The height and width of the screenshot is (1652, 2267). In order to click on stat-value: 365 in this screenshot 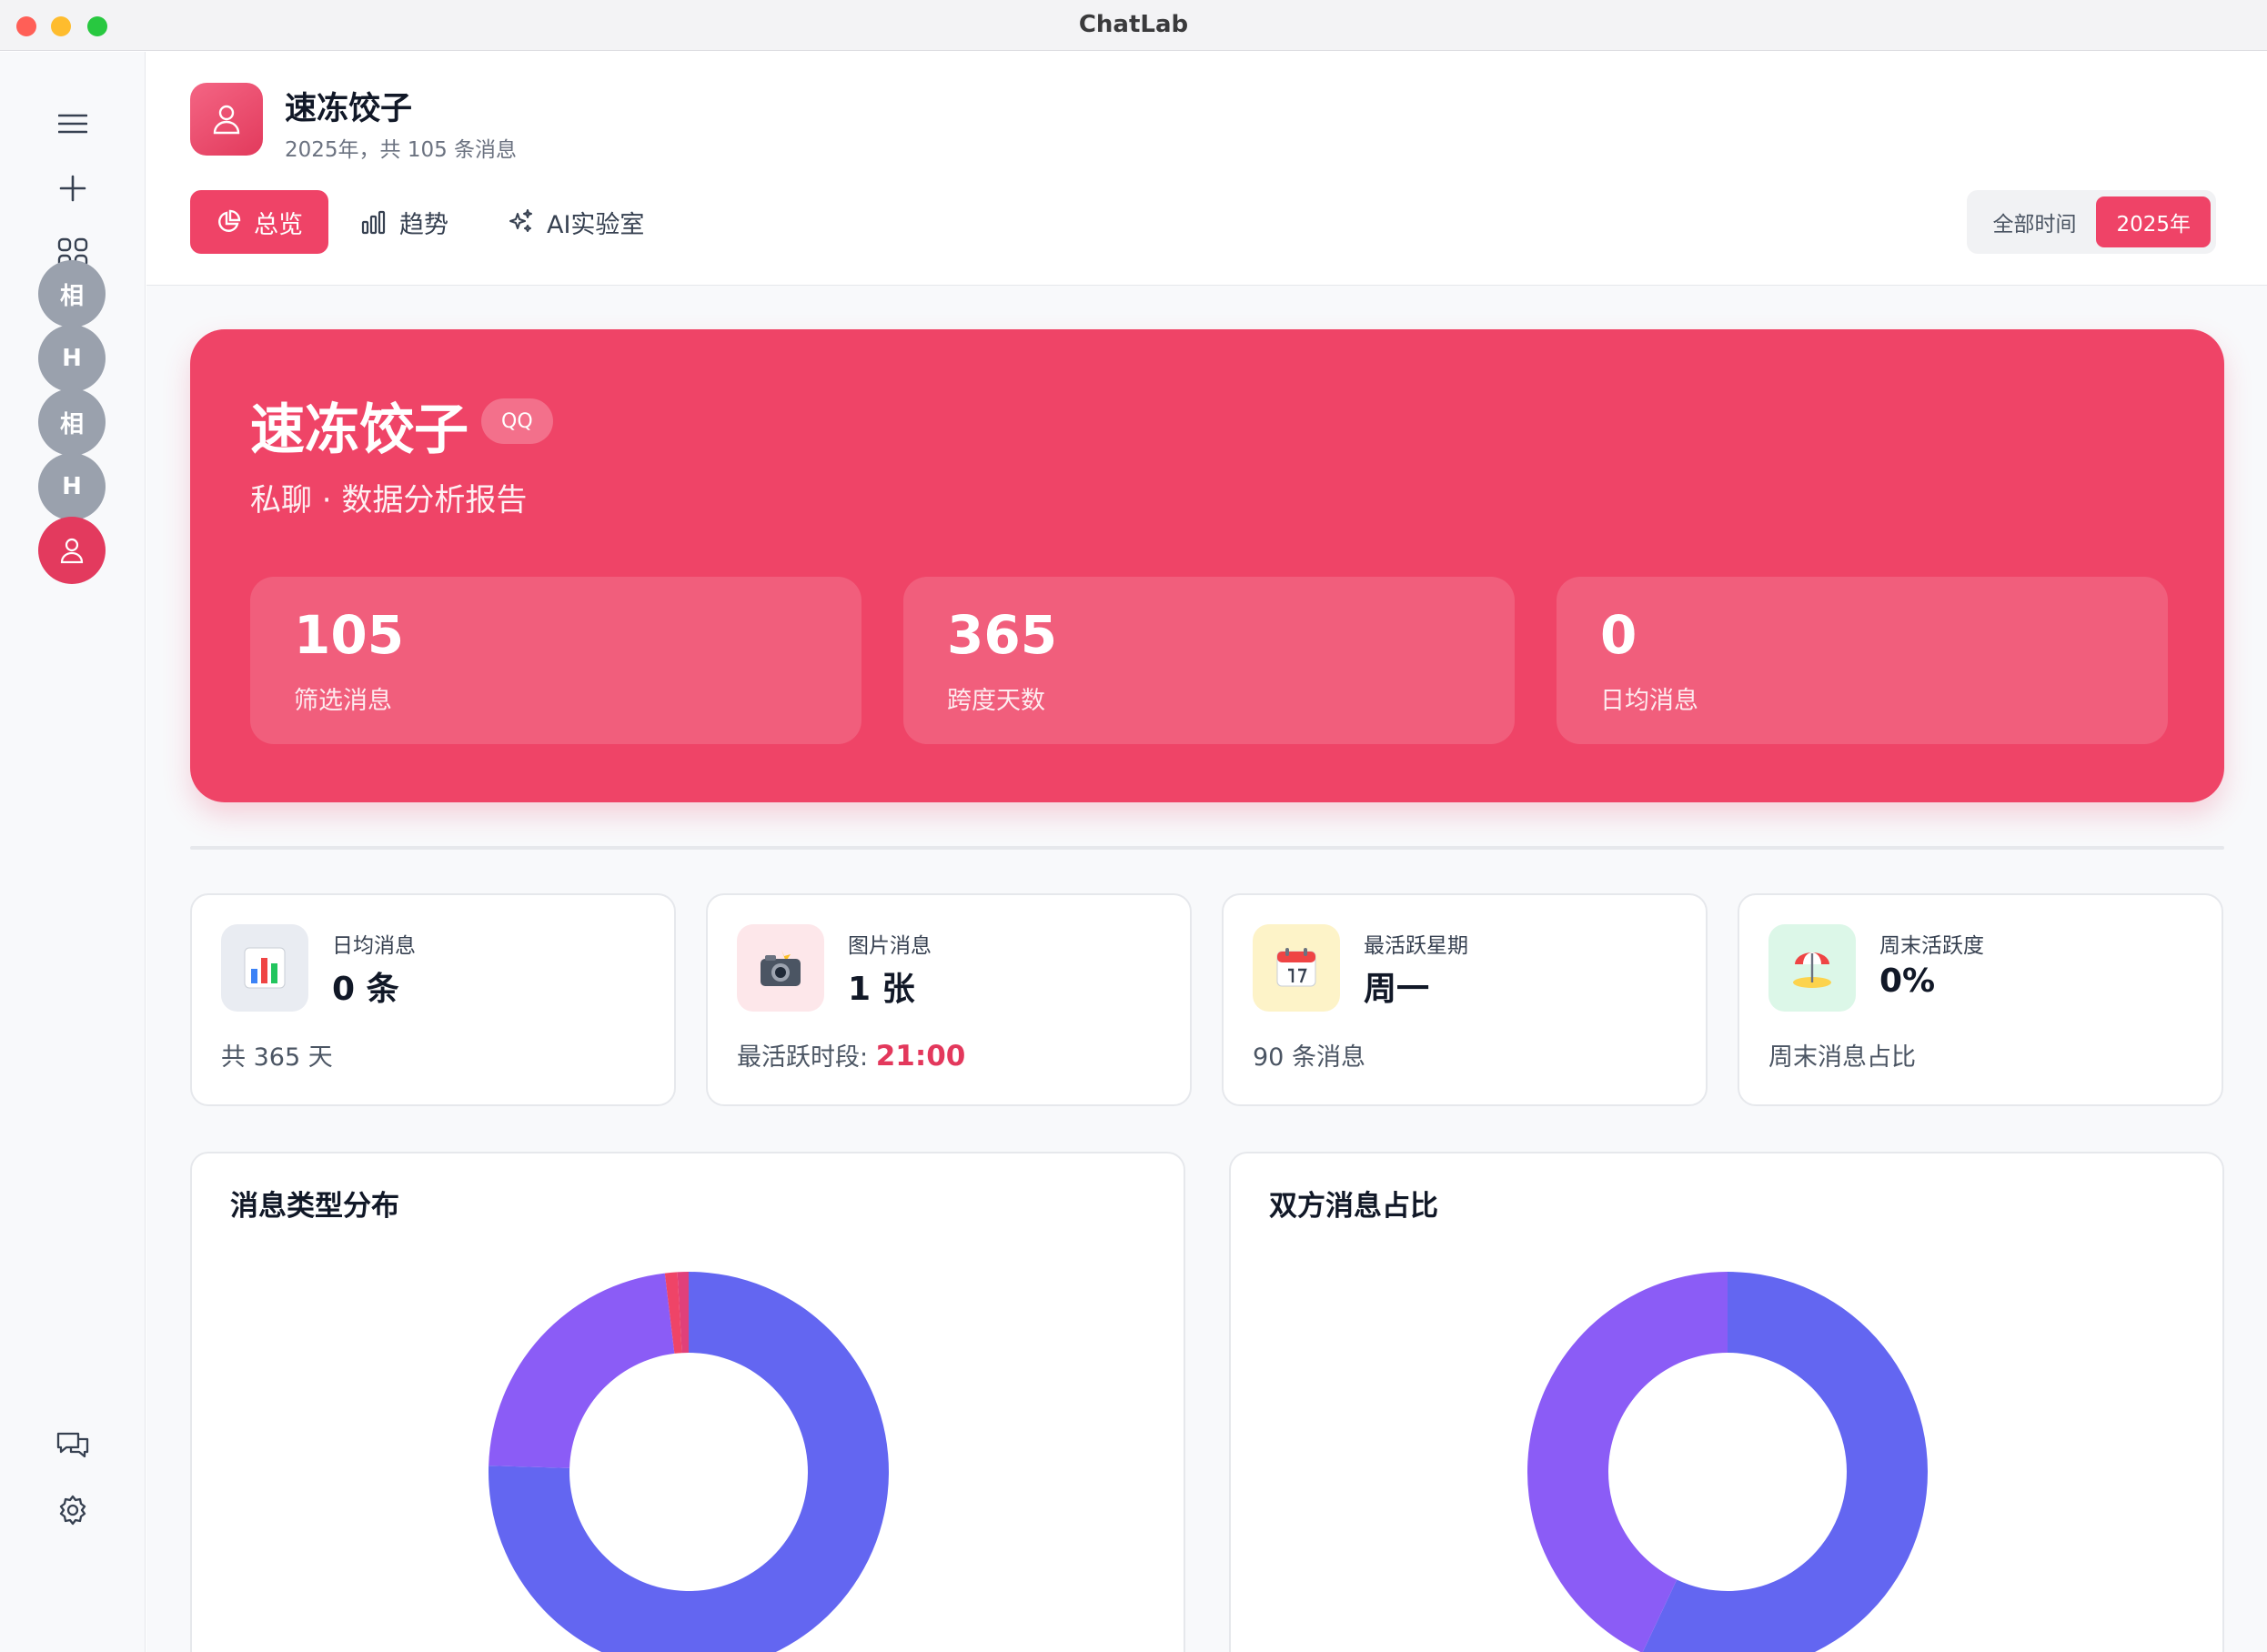, I will do `click(1002, 635)`.